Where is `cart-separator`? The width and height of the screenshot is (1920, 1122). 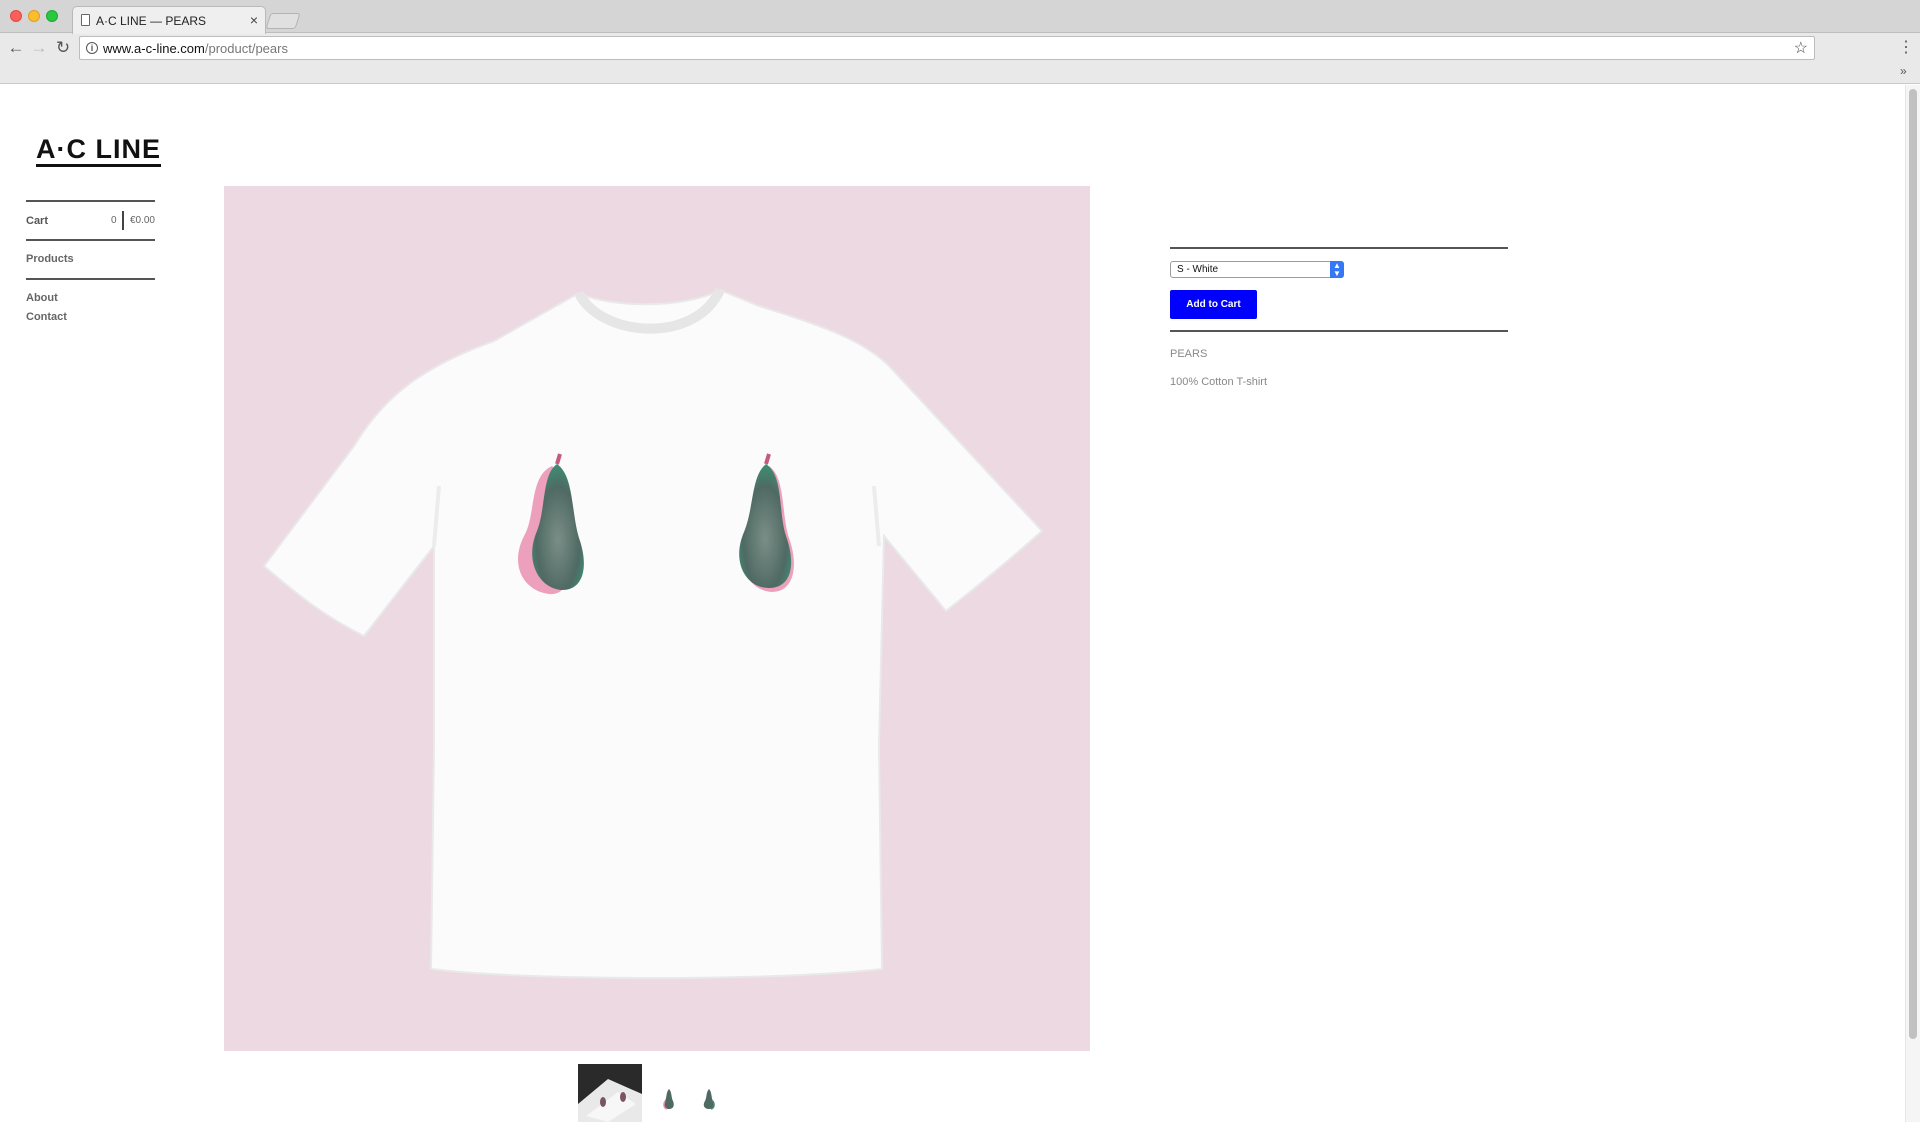 cart-separator is located at coordinates (123, 220).